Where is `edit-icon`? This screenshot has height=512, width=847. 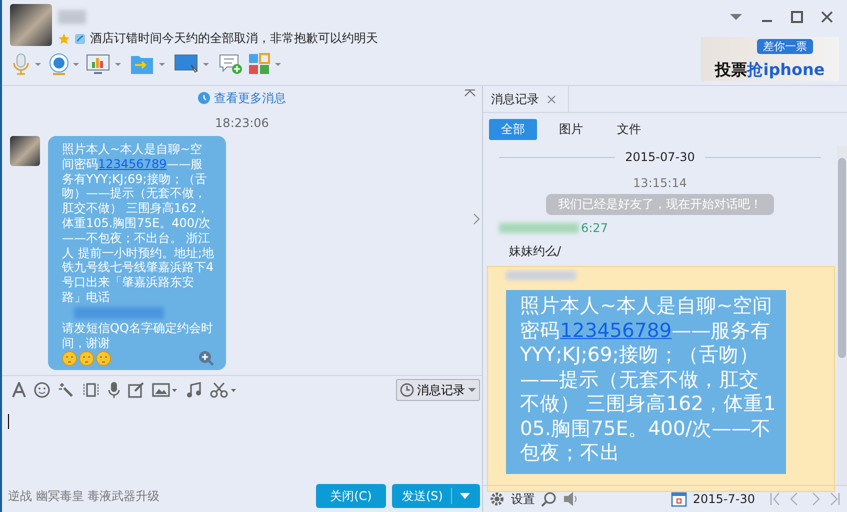
edit-icon is located at coordinates (136, 390).